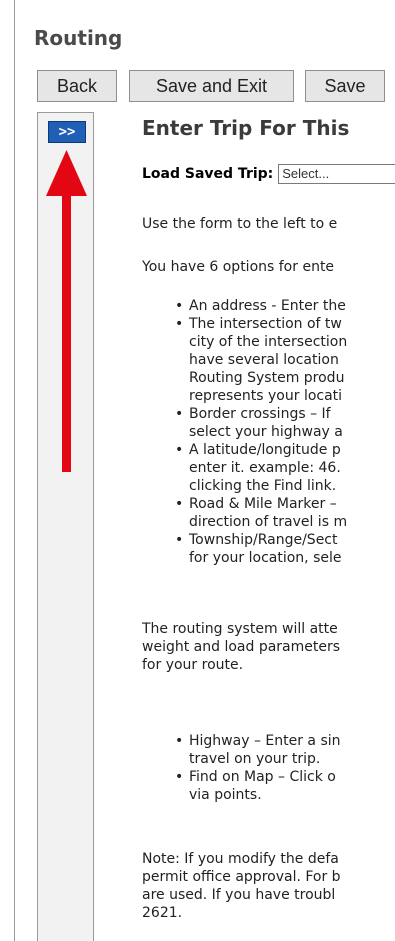  What do you see at coordinates (262, 777) in the screenshot?
I see `bullet-line: Find on Map – Click o` at bounding box center [262, 777].